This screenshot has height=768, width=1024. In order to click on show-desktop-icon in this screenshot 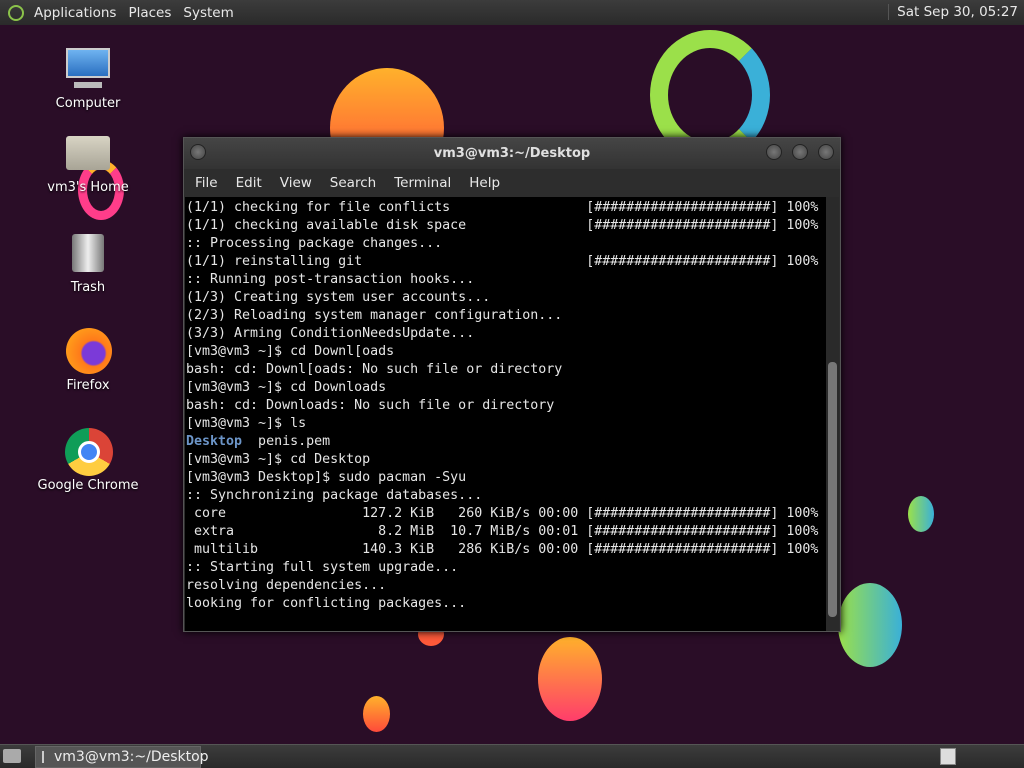, I will do `click(12, 756)`.